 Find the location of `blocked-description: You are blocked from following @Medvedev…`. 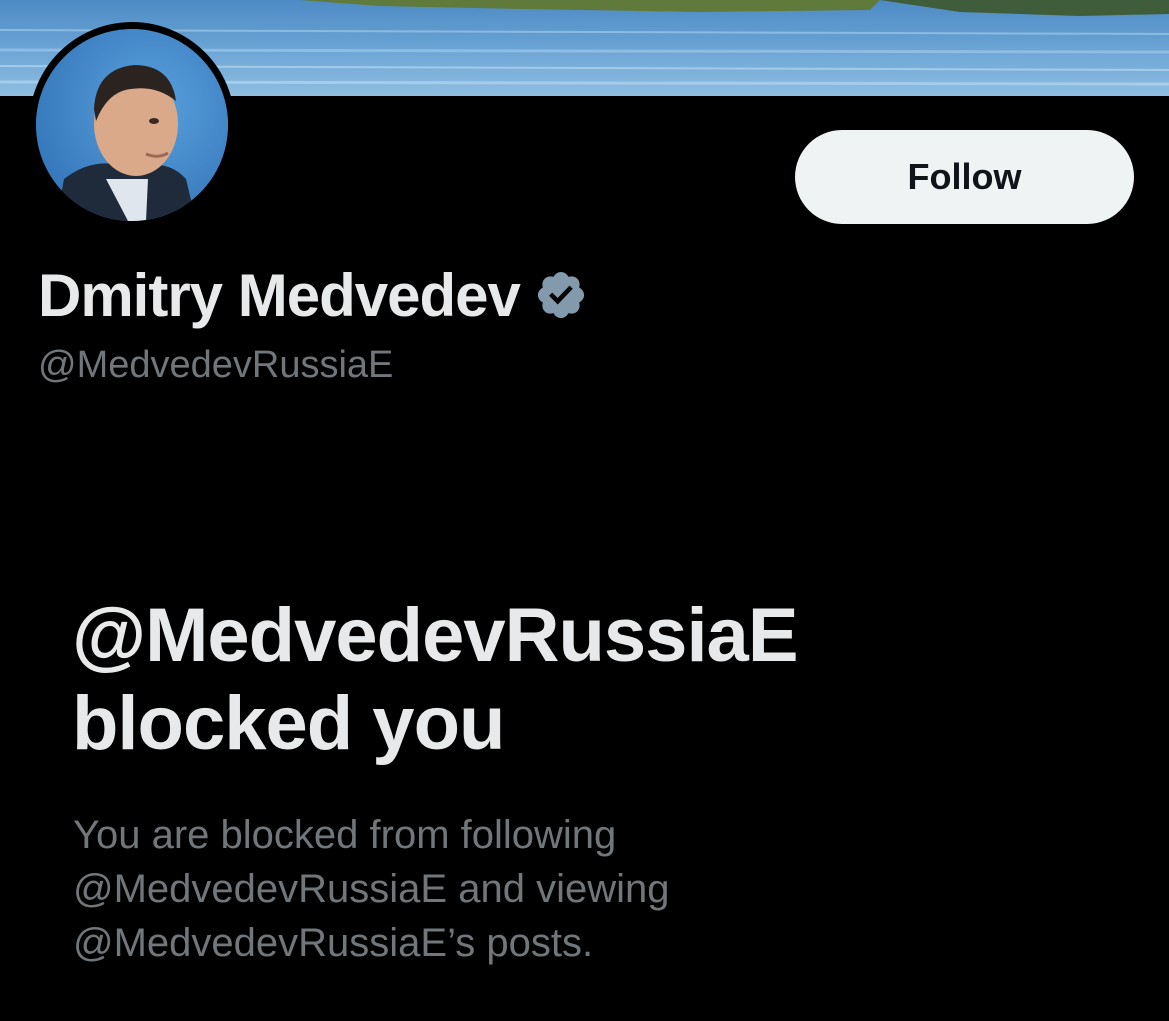

blocked-description: You are blocked from following @Medvedev… is located at coordinates (573, 889).